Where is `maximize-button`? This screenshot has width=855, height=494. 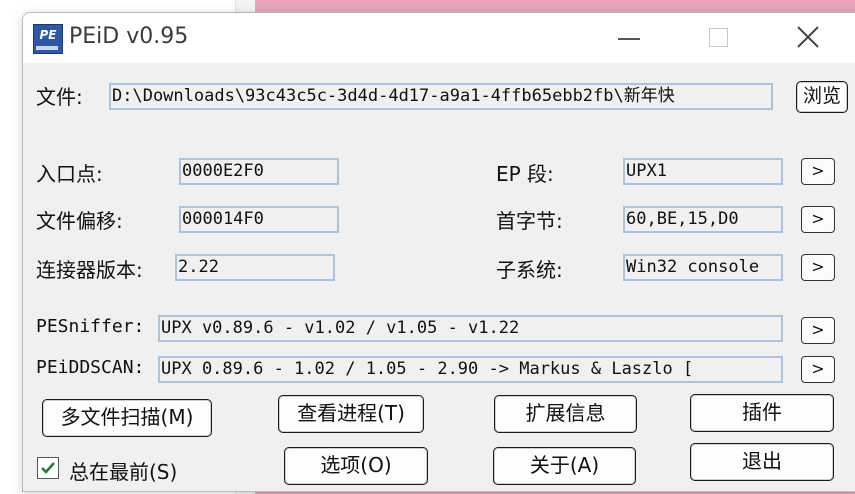
maximize-button is located at coordinates (718, 38).